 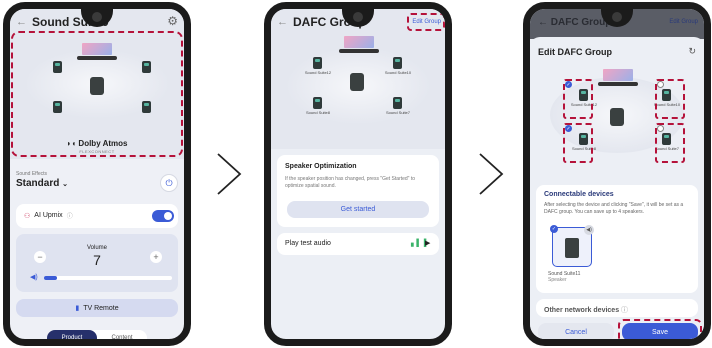 I want to click on tv-remote-button: ▮ TV Remote, so click(x=97, y=308).